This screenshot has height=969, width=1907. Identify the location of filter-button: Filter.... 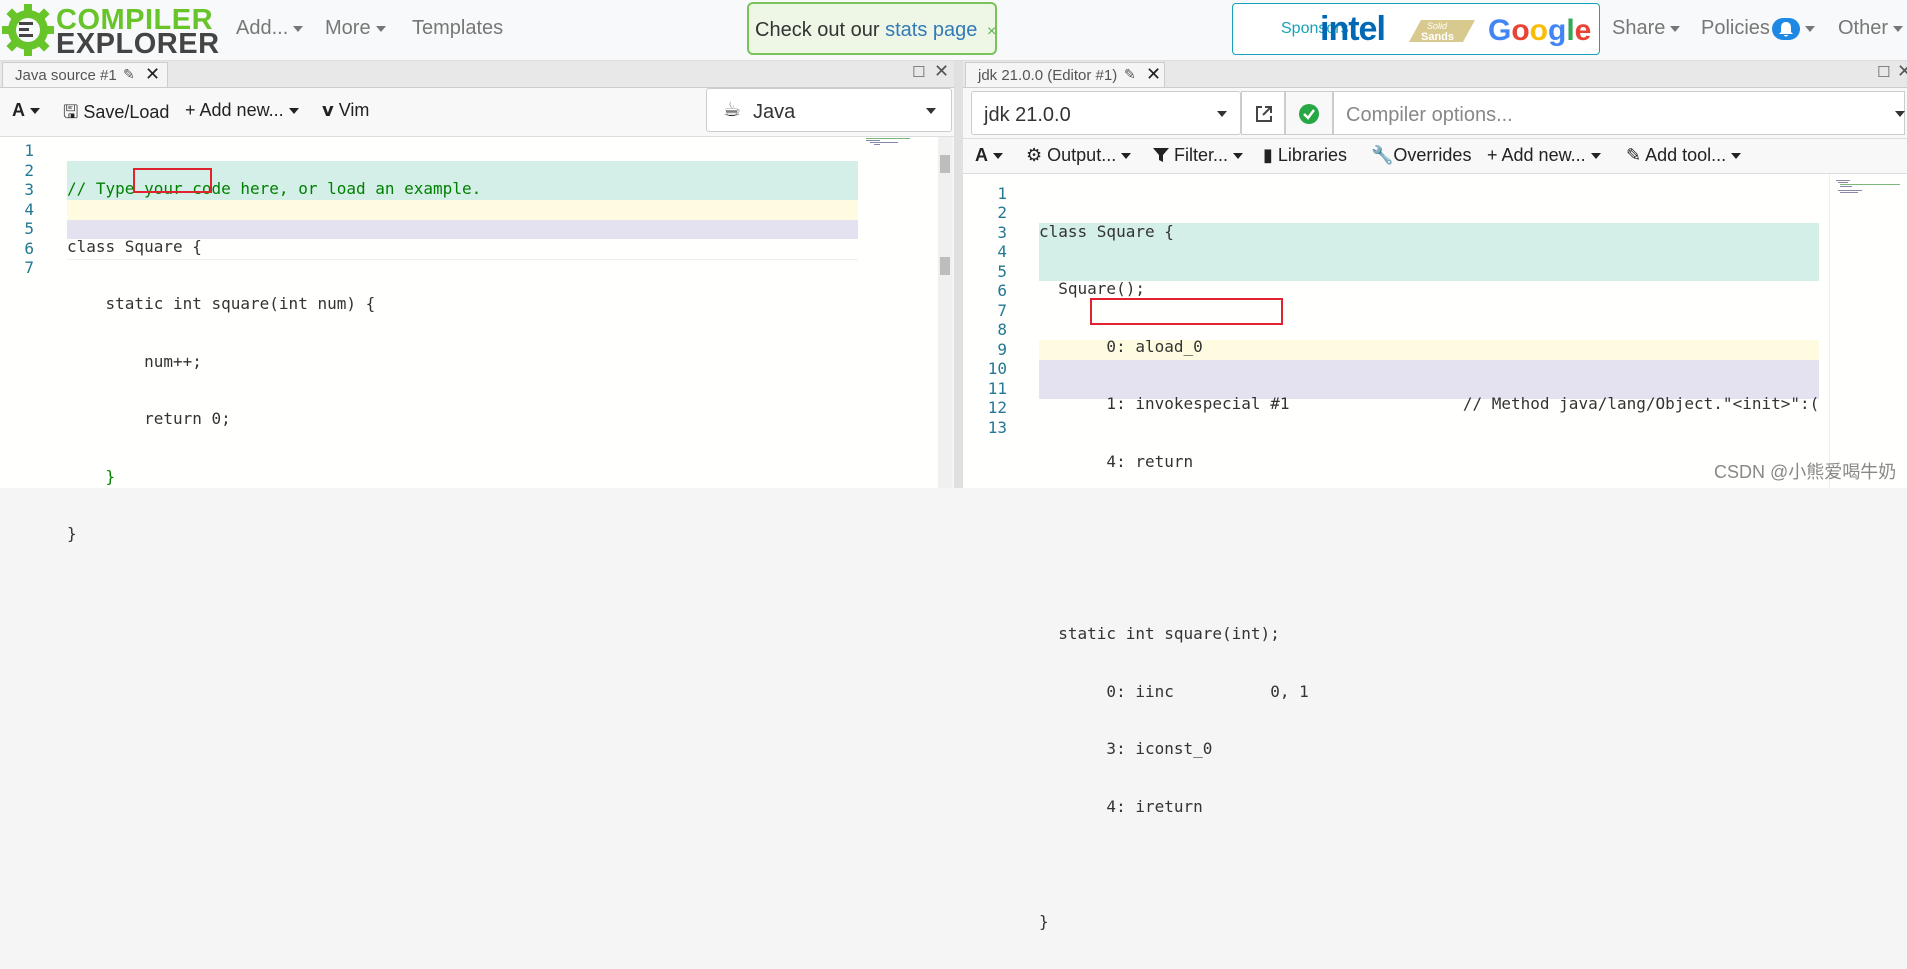
(1198, 155).